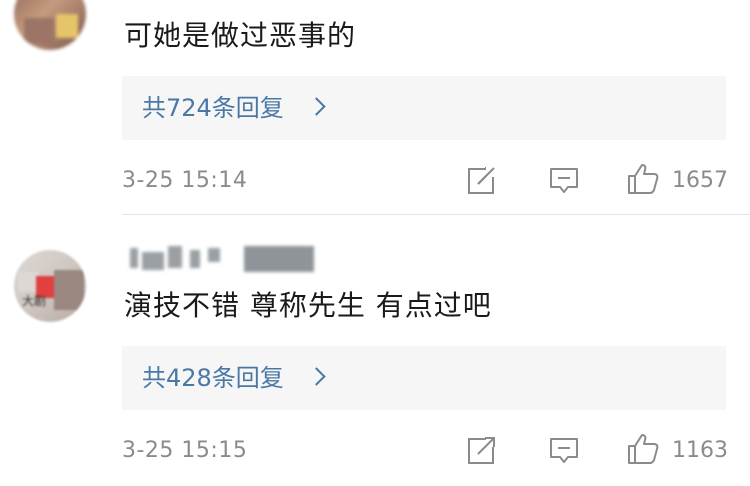 Image resolution: width=750 pixels, height=486 pixels. What do you see at coordinates (50, 25) in the screenshot?
I see `avatar` at bounding box center [50, 25].